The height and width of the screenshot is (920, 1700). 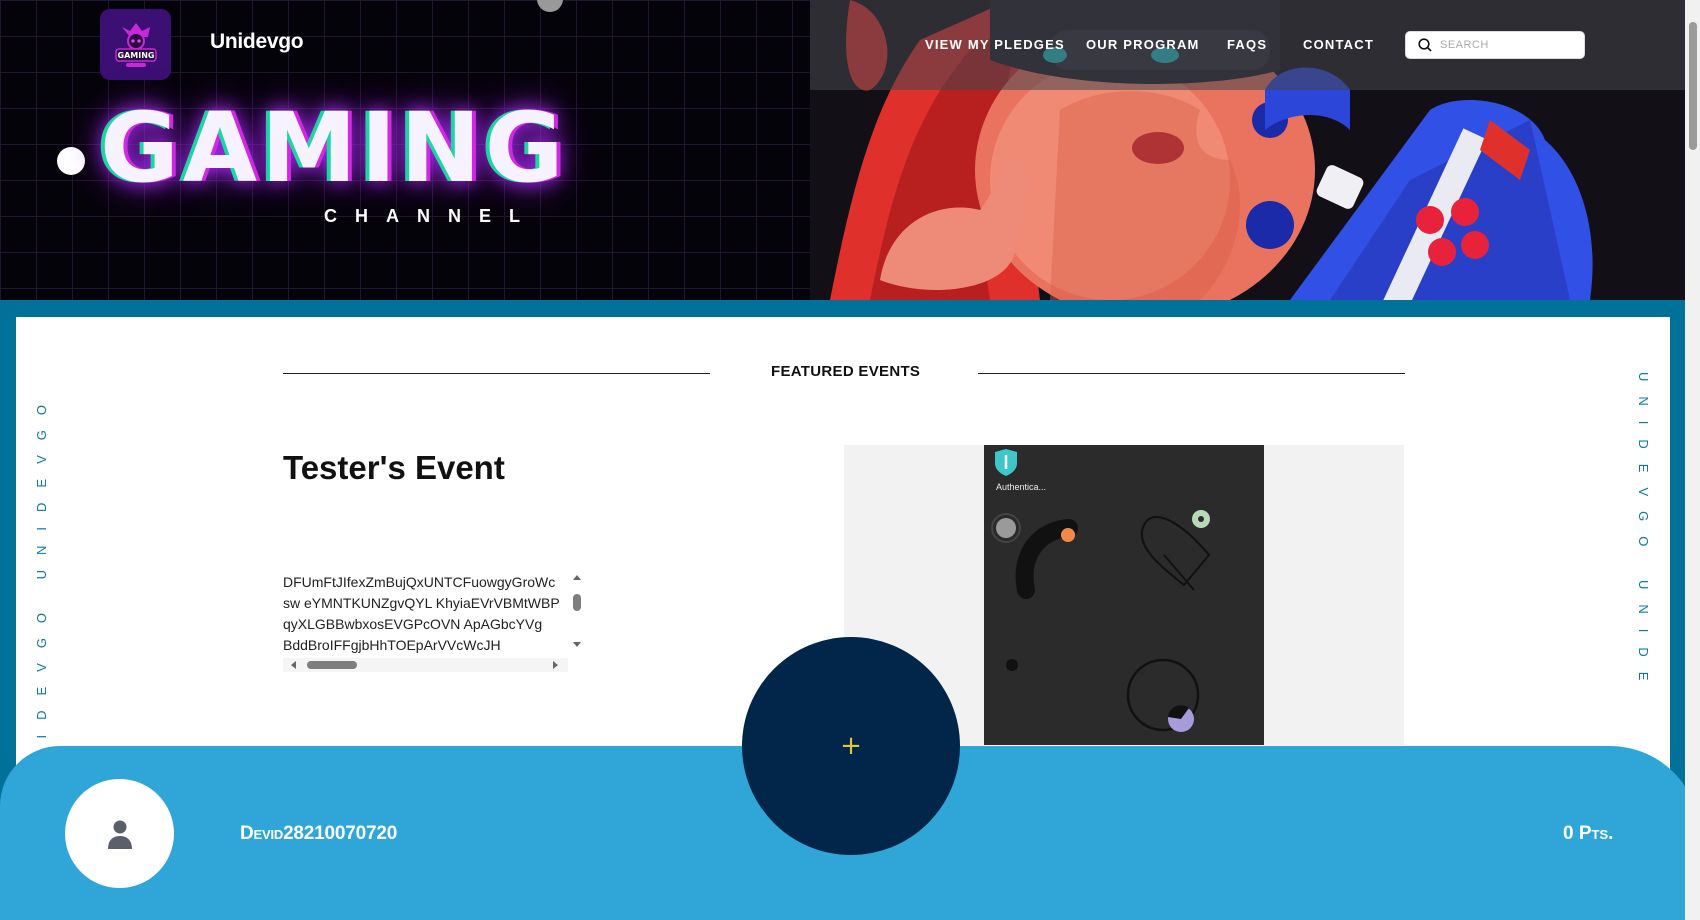 I want to click on avatar, so click(x=119, y=833).